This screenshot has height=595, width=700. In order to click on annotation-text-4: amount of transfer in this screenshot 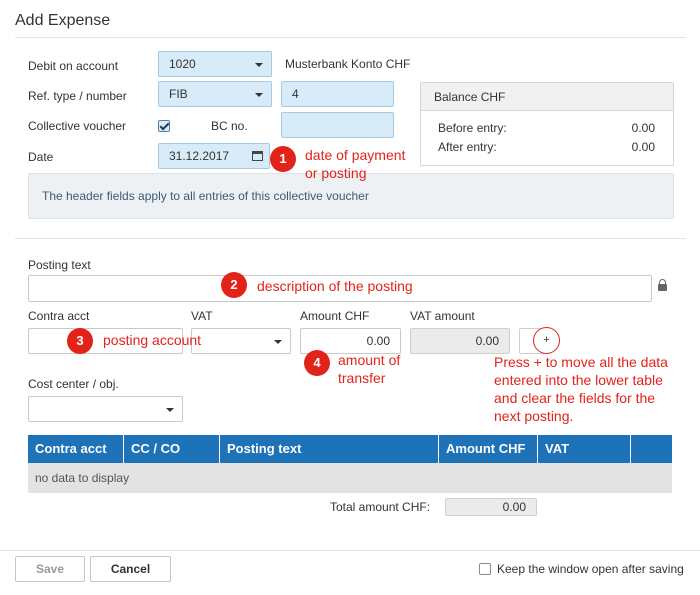, I will do `click(369, 369)`.